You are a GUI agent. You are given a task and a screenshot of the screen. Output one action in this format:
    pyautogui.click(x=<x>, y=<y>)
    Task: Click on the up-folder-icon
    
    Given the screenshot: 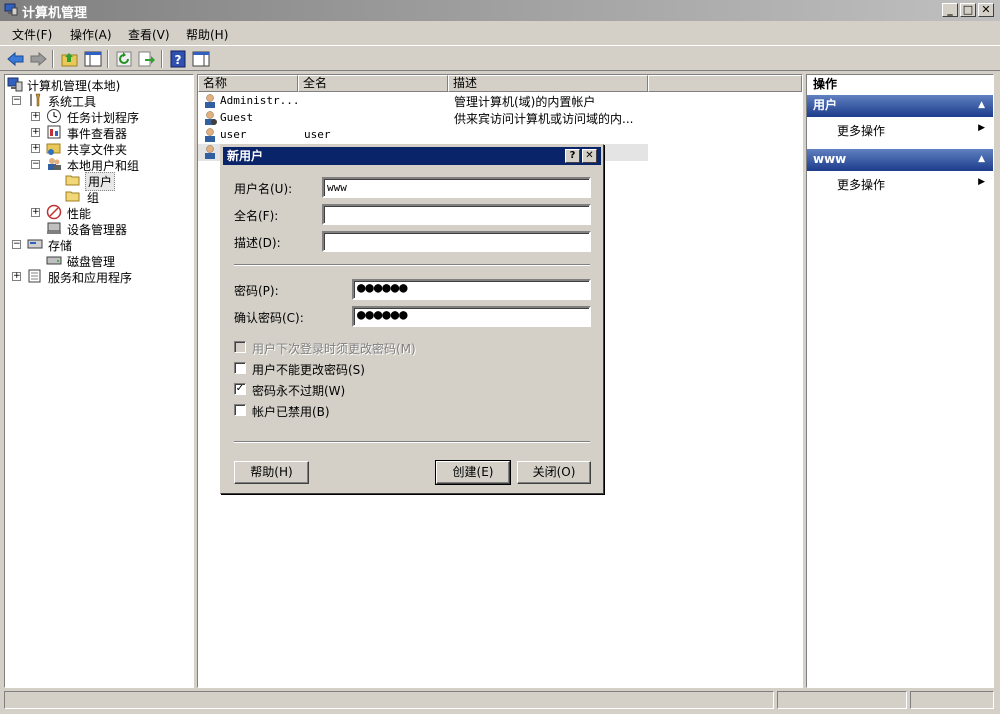 What is the action you would take?
    pyautogui.click(x=70, y=59)
    